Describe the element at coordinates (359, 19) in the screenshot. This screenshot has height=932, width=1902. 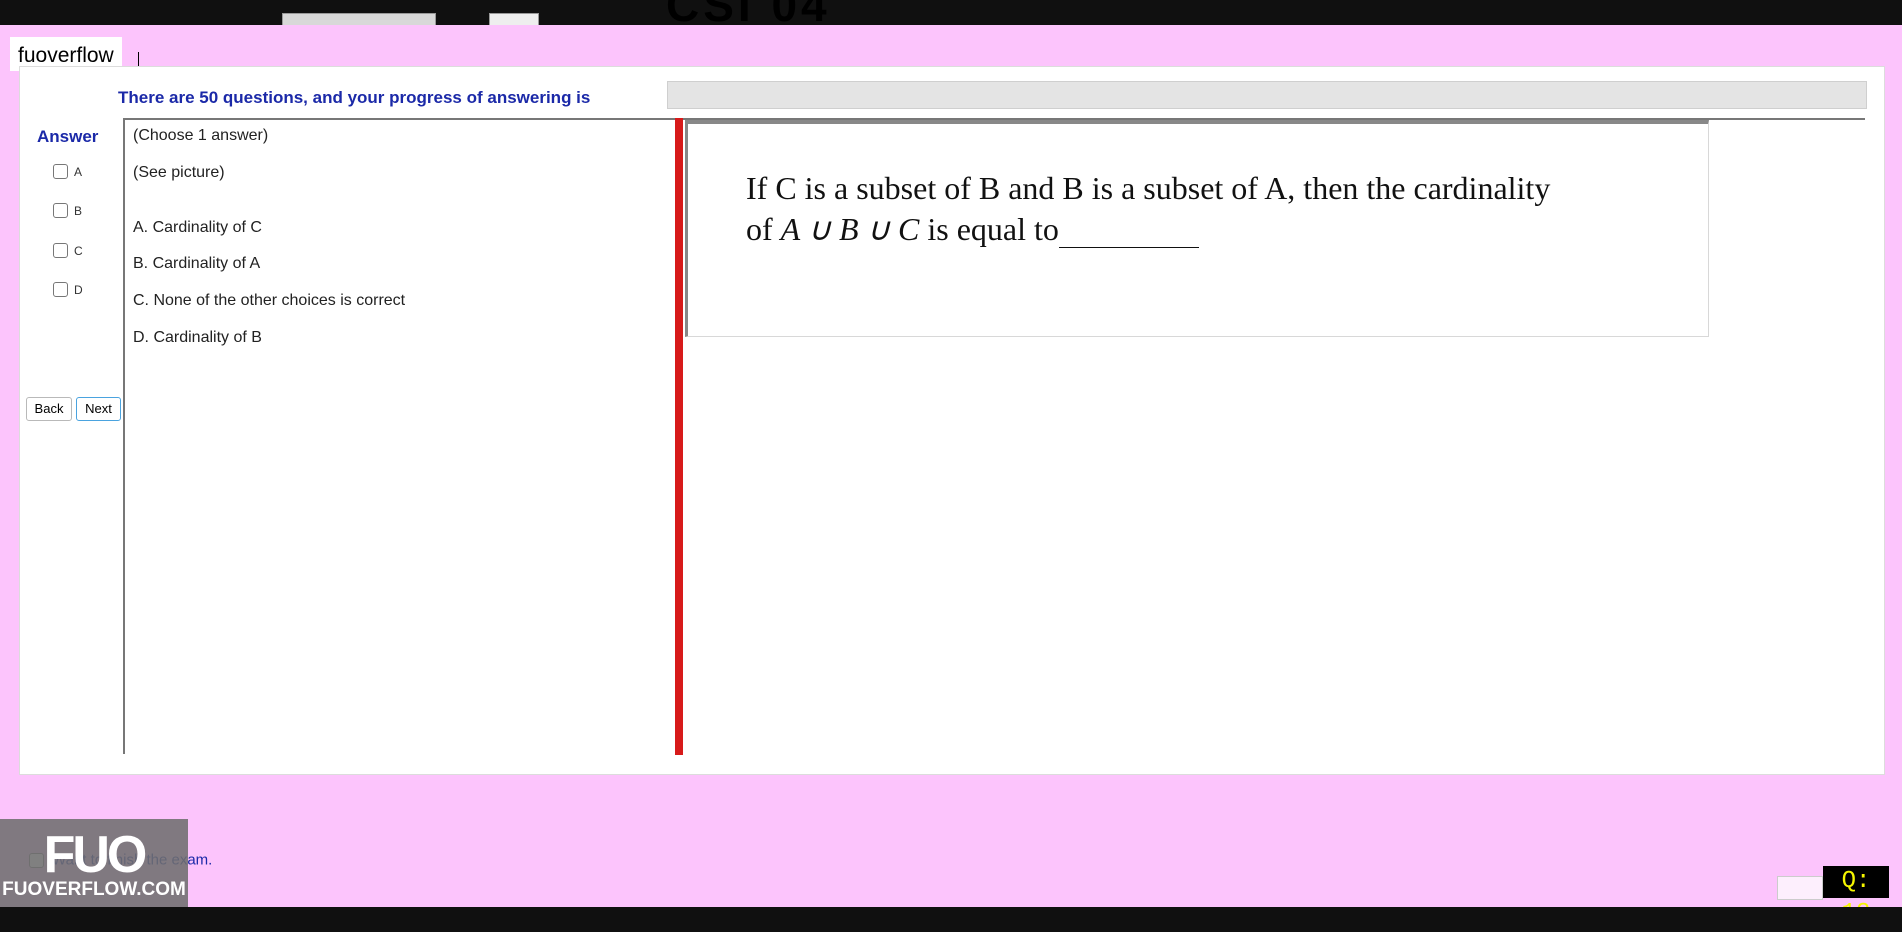
I see `top-dropdown` at that location.